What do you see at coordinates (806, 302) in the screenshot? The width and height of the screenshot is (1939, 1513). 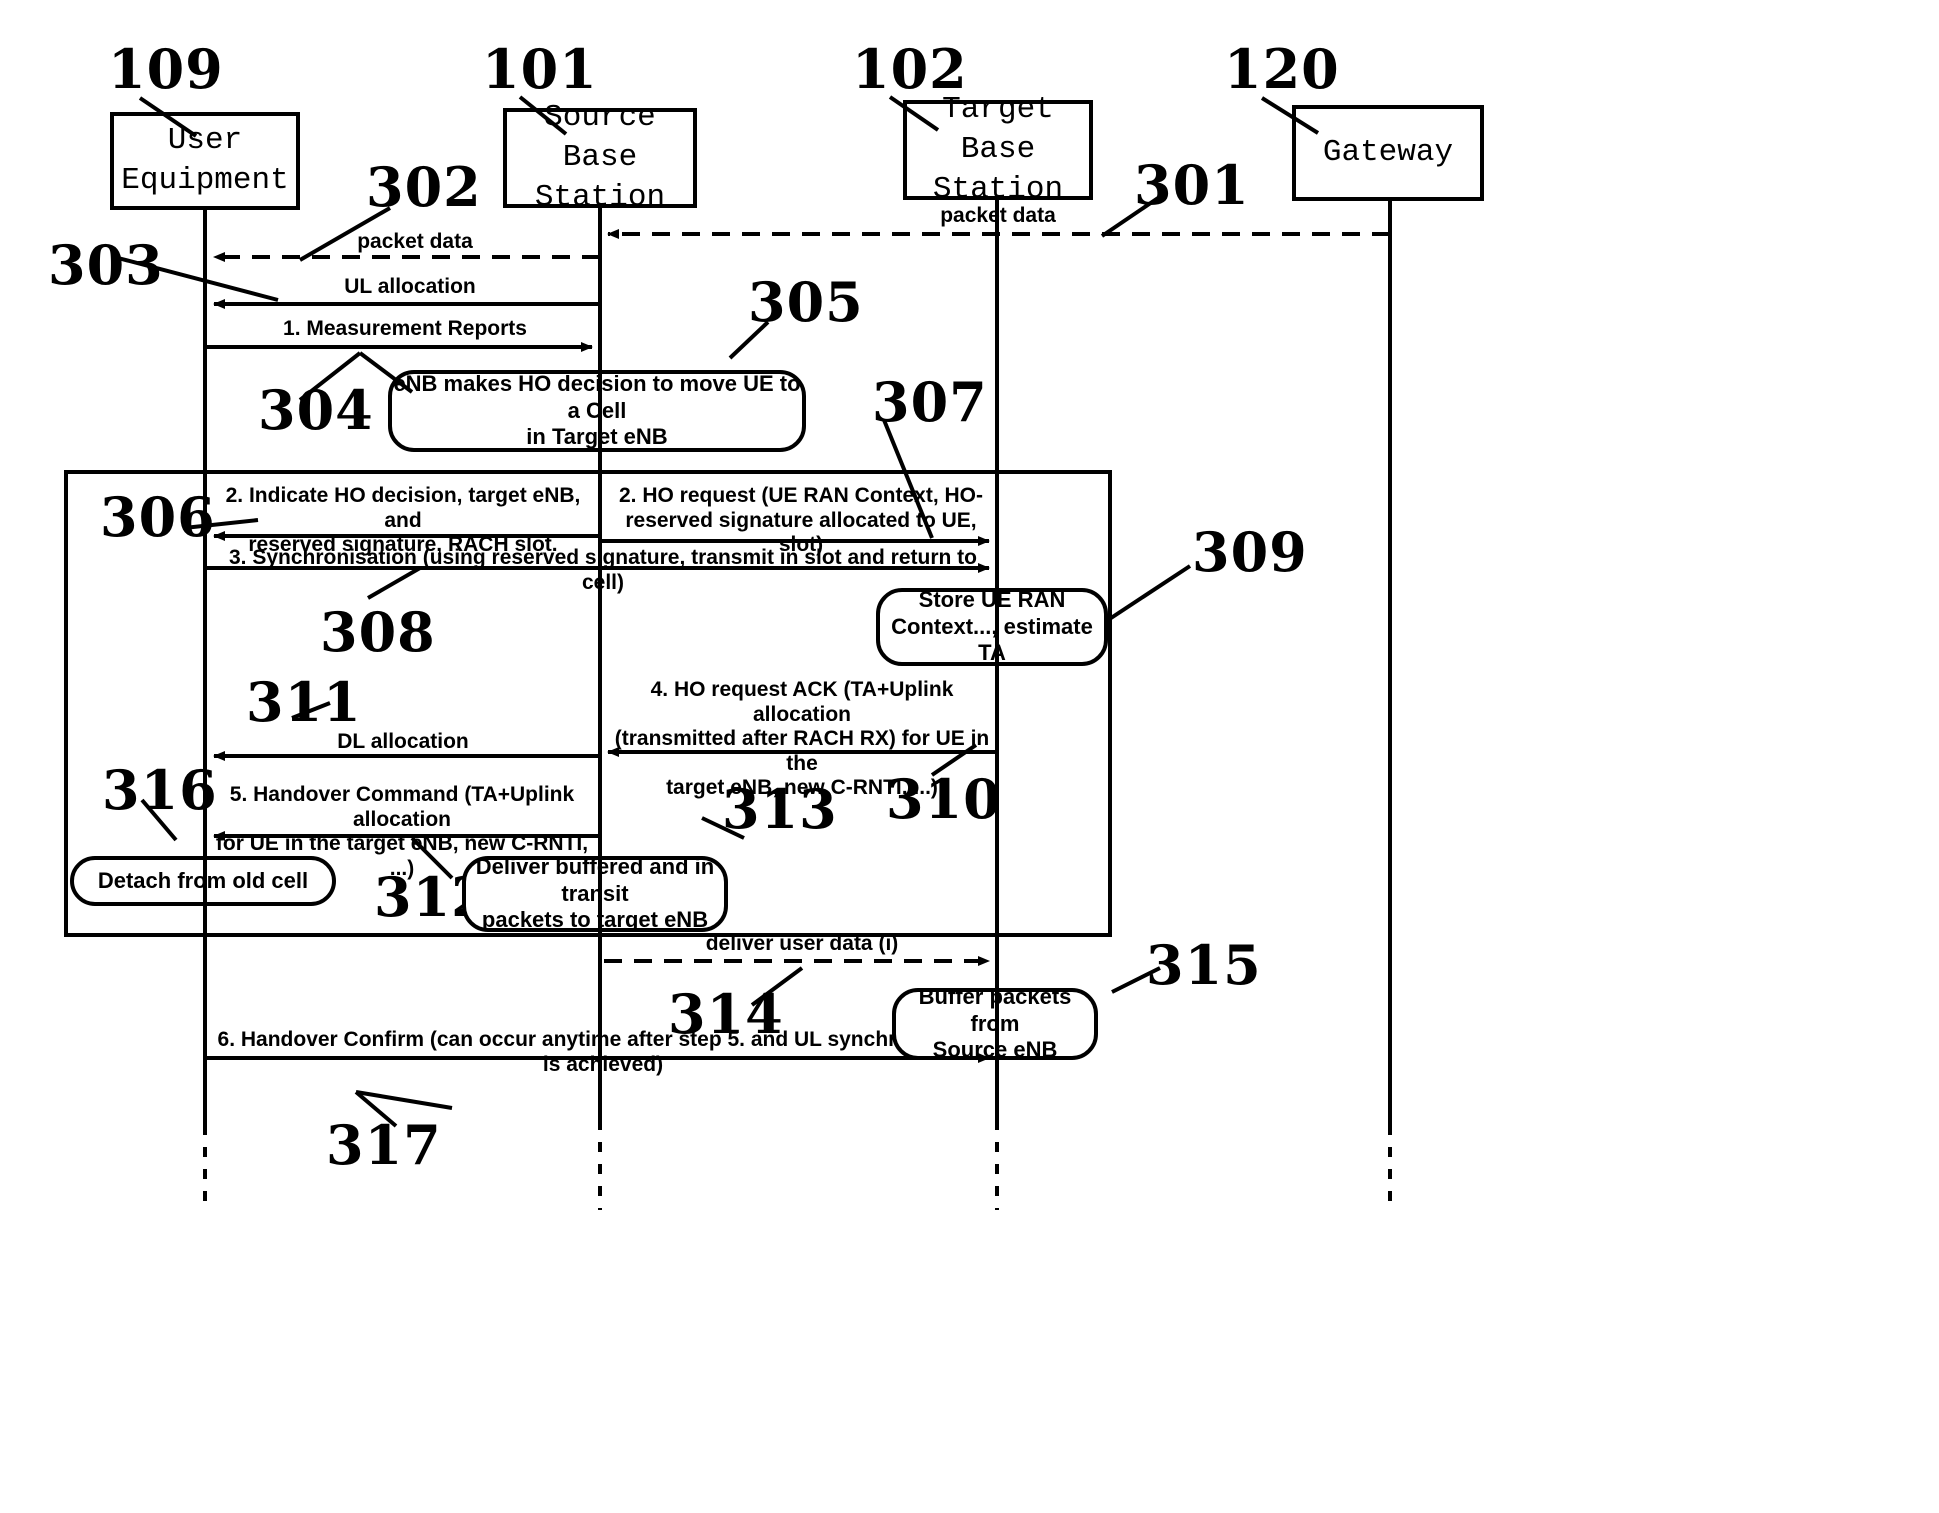 I see `ref-numeral-305: 305` at bounding box center [806, 302].